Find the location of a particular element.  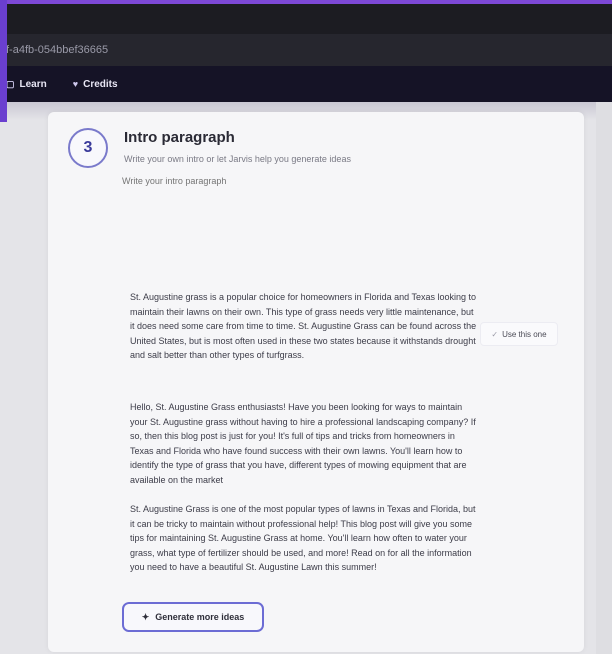

book-icon: ▢ is located at coordinates (10, 83).